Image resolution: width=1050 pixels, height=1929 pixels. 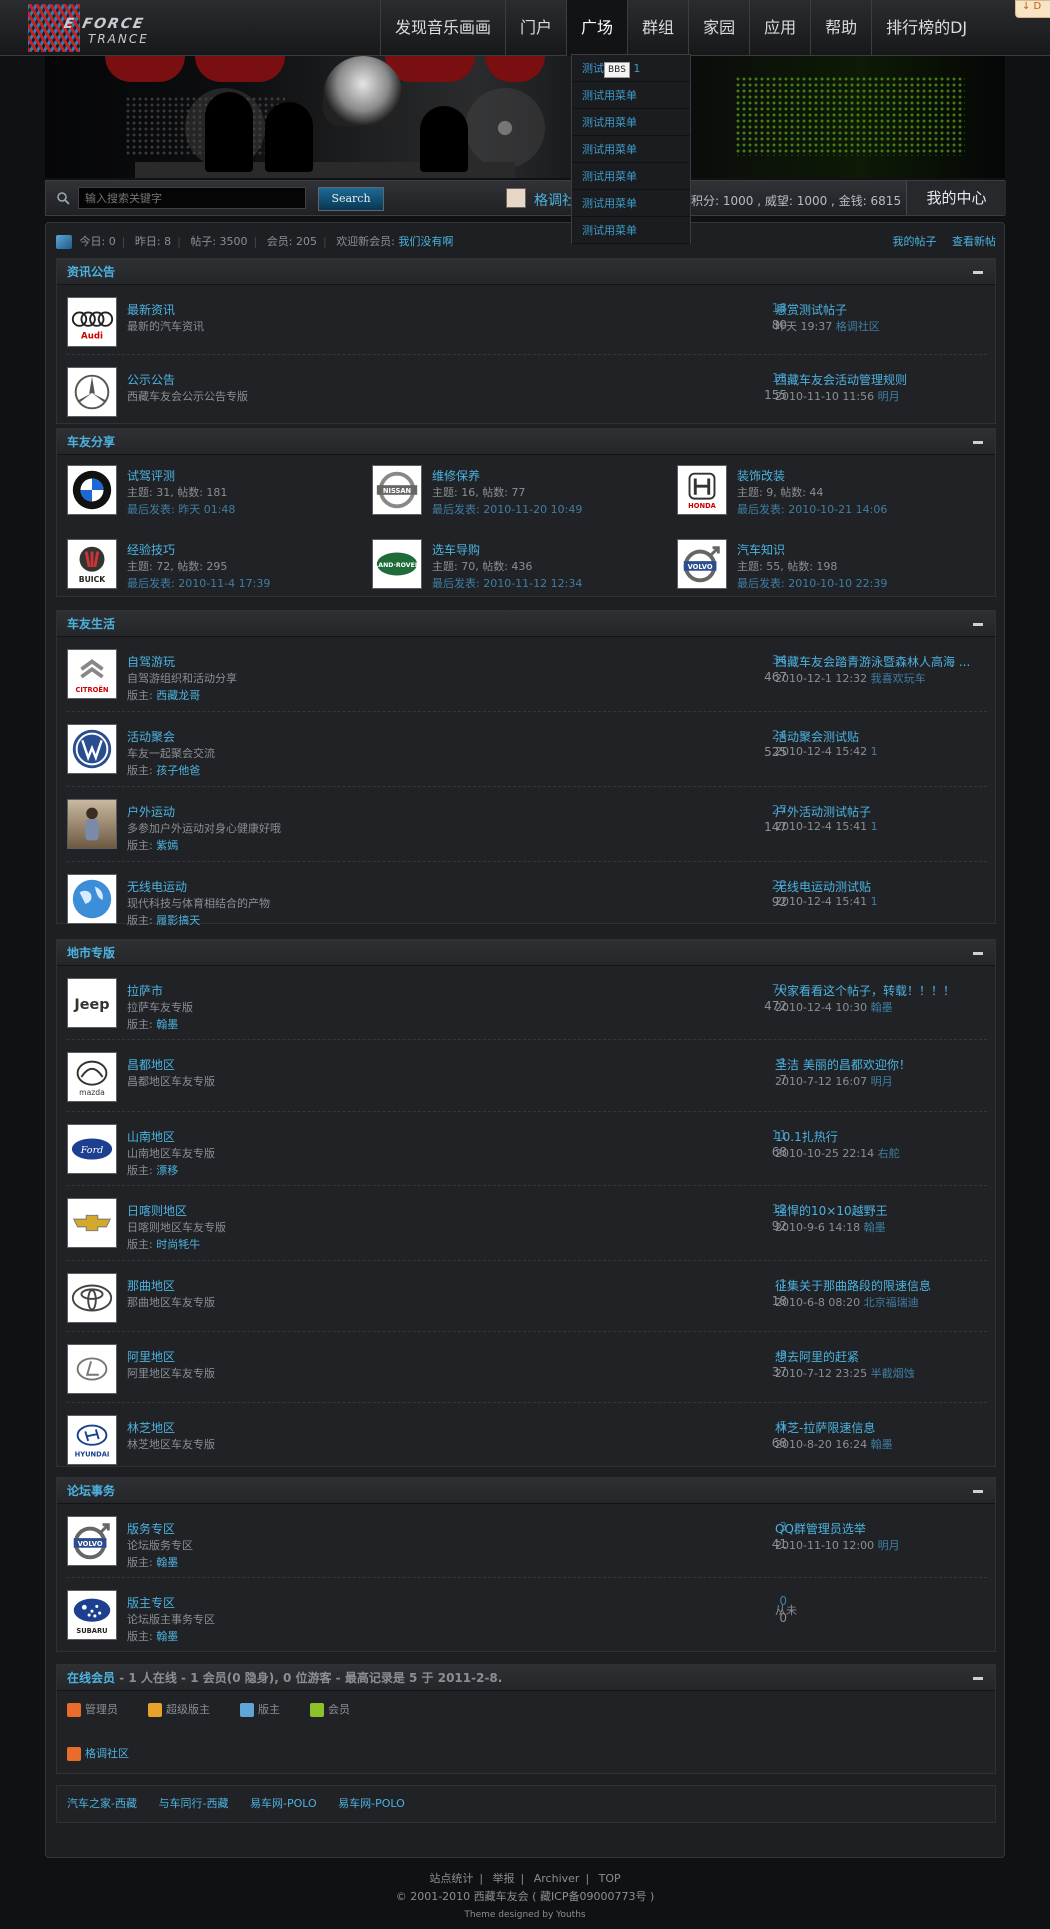 I want to click on hyundai-logo-icon: HYUNDAI, so click(x=92, y=1440).